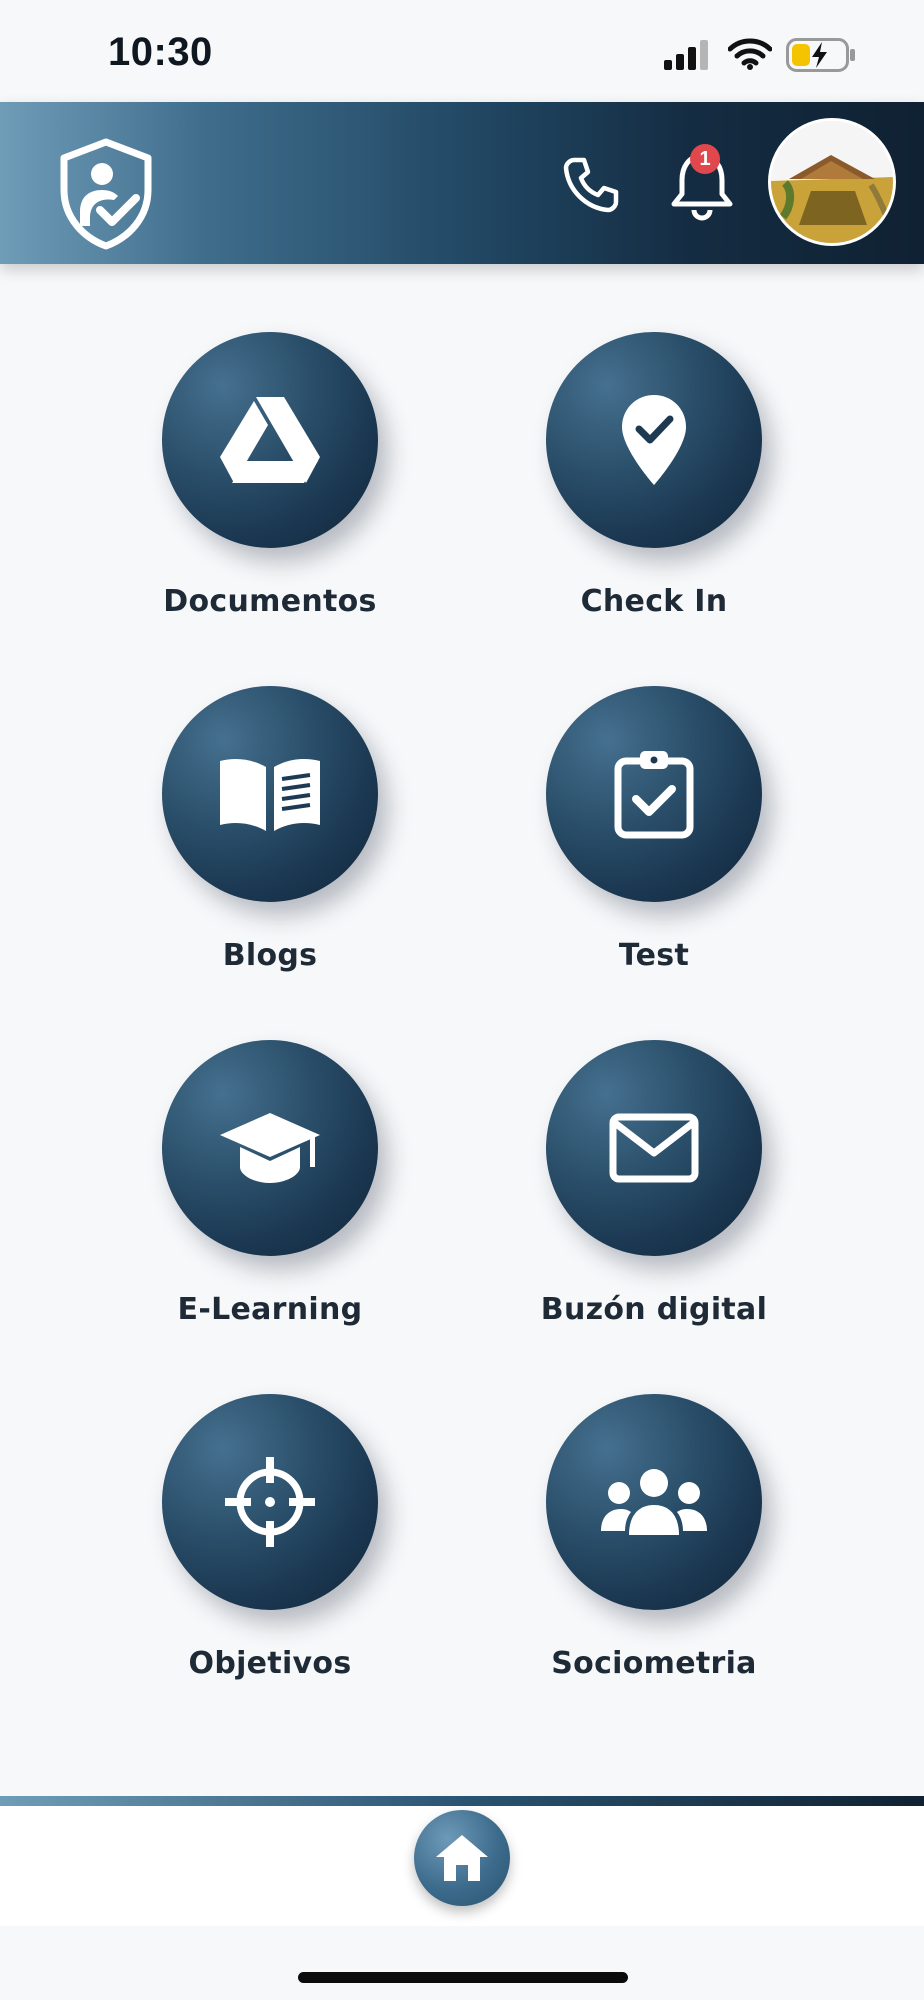 The width and height of the screenshot is (924, 2000). I want to click on menu-tile-test: Test, so click(654, 829).